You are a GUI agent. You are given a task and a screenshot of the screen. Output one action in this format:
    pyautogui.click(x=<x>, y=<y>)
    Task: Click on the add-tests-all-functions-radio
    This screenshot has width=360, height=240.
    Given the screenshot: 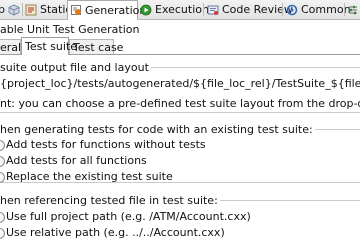 What is the action you would take?
    pyautogui.click(x=2, y=161)
    